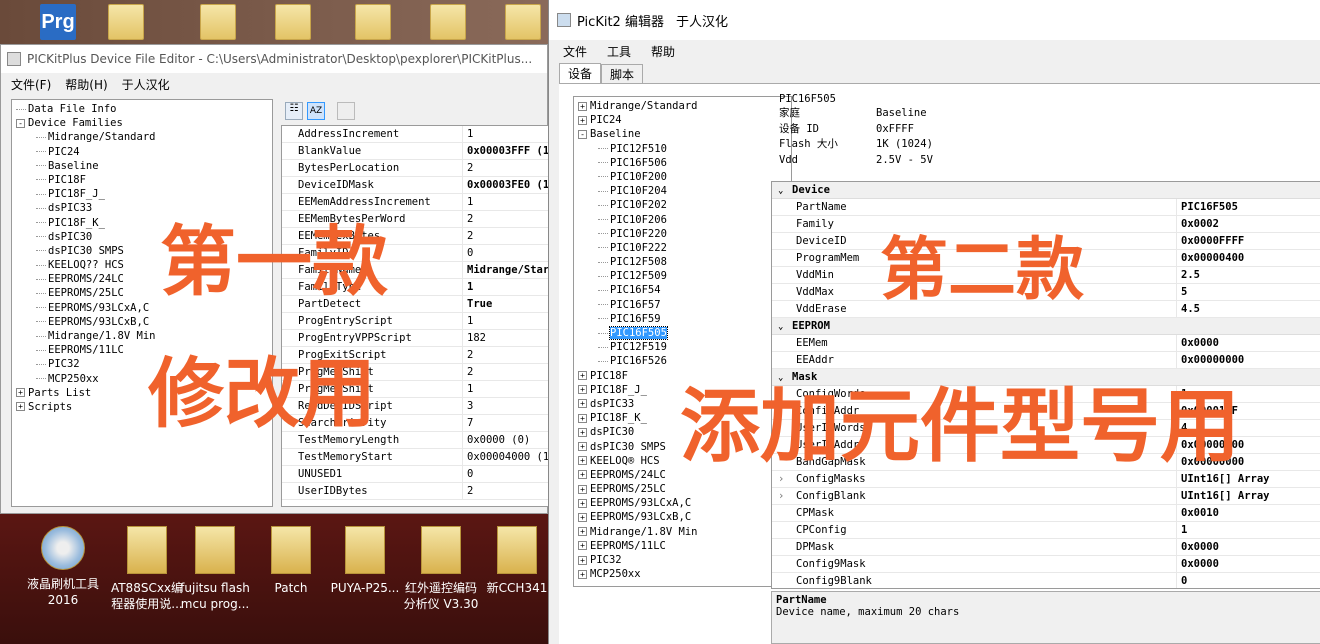 The height and width of the screenshot is (644, 1320). Describe the element at coordinates (415, 219) in the screenshot. I see `property-row: EEMemBytesPerWord 2` at that location.